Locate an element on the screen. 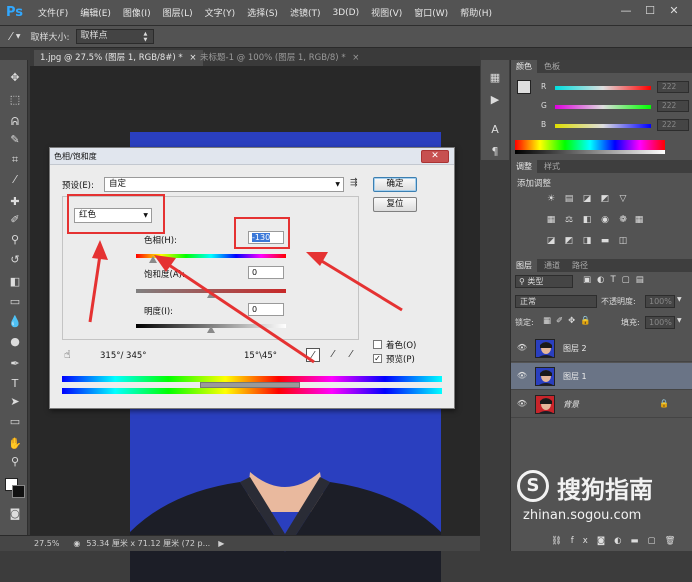  watermark-brand: 搜狗指南 is located at coordinates (605, 490).